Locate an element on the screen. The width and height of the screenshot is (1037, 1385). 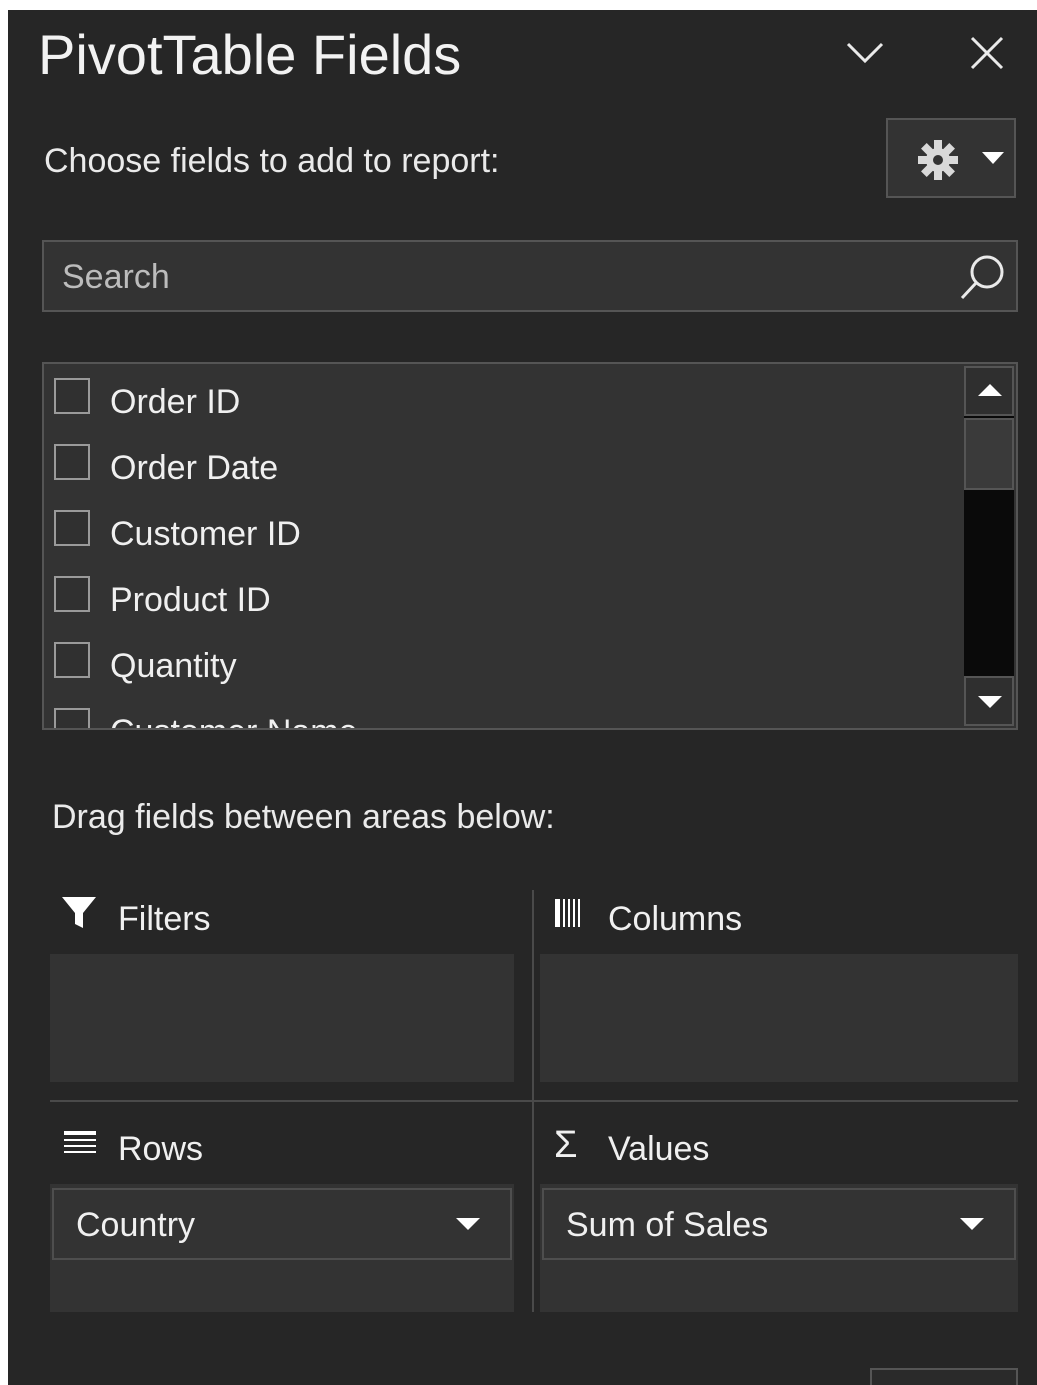
settings-button is located at coordinates (951, 158).